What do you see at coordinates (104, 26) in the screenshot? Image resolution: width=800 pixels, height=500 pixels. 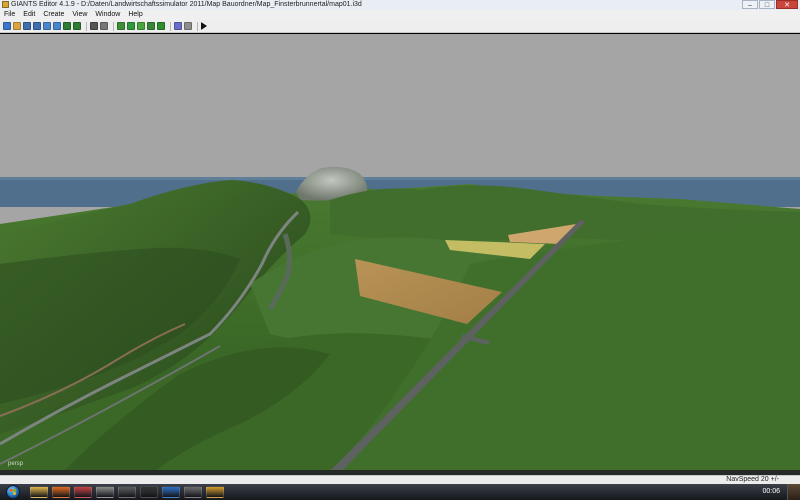 I see `move-icon` at bounding box center [104, 26].